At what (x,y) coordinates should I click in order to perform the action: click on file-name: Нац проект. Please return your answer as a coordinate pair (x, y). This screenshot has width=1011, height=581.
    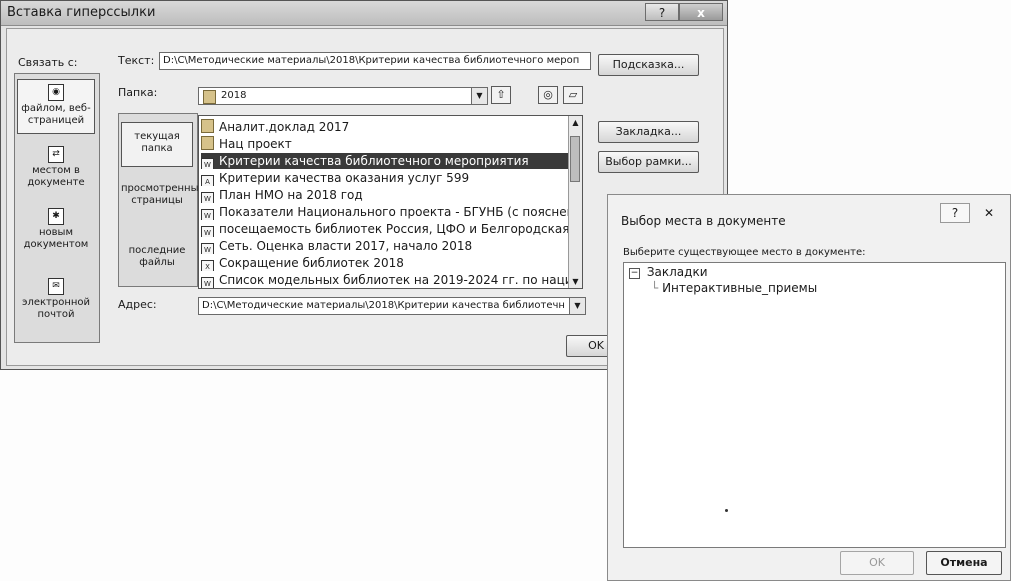
    Looking at the image, I should click on (255, 144).